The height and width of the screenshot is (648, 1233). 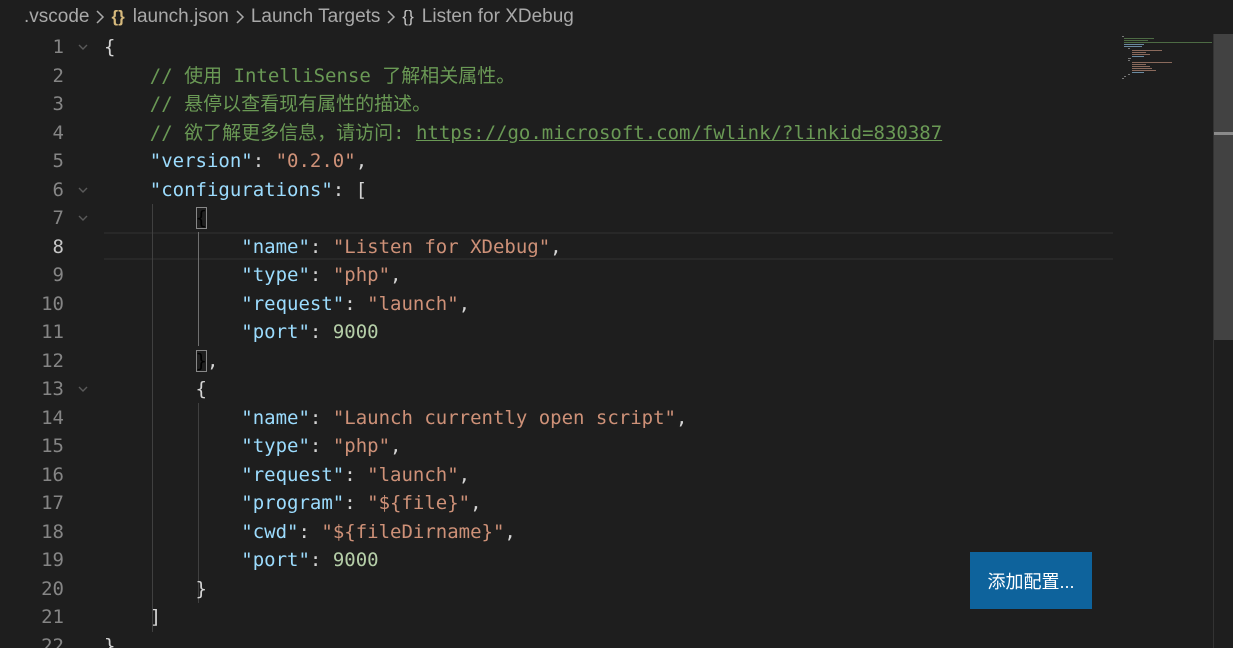 I want to click on code-token: // 使用 IntelliSense 了解相关属性。, so click(x=310, y=75).